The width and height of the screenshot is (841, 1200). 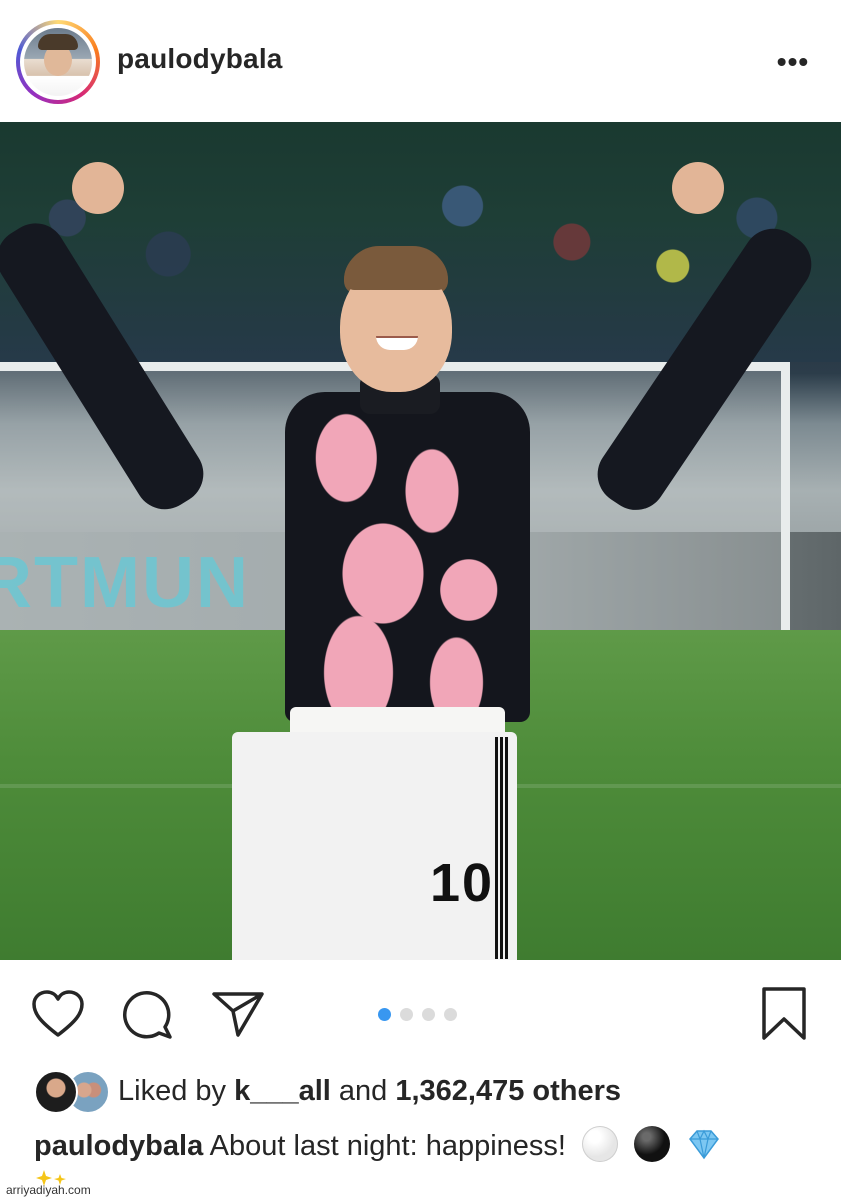 What do you see at coordinates (652, 1144) in the screenshot?
I see `black-circle-emoji-icon` at bounding box center [652, 1144].